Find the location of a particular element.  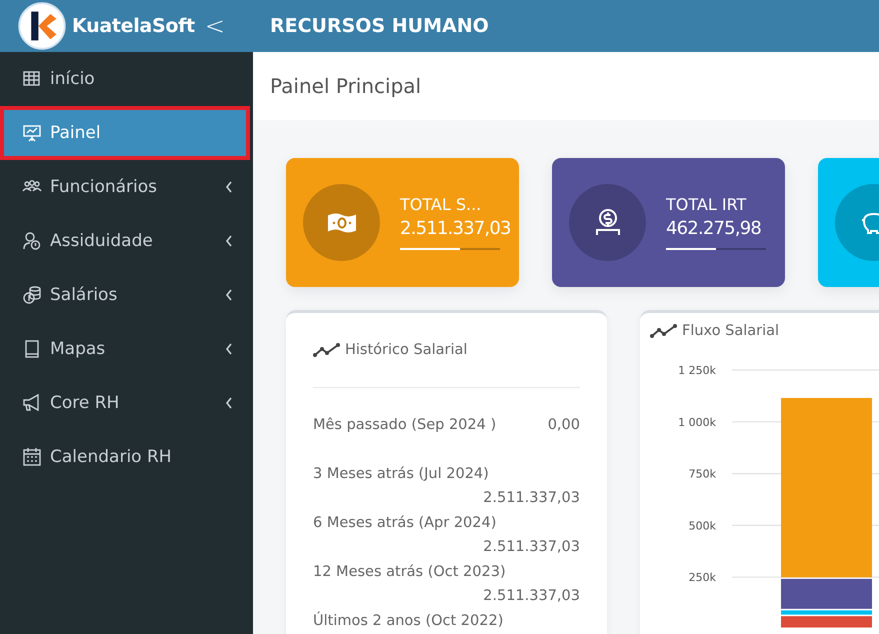

stat-value: 462.275,98 is located at coordinates (714, 229).